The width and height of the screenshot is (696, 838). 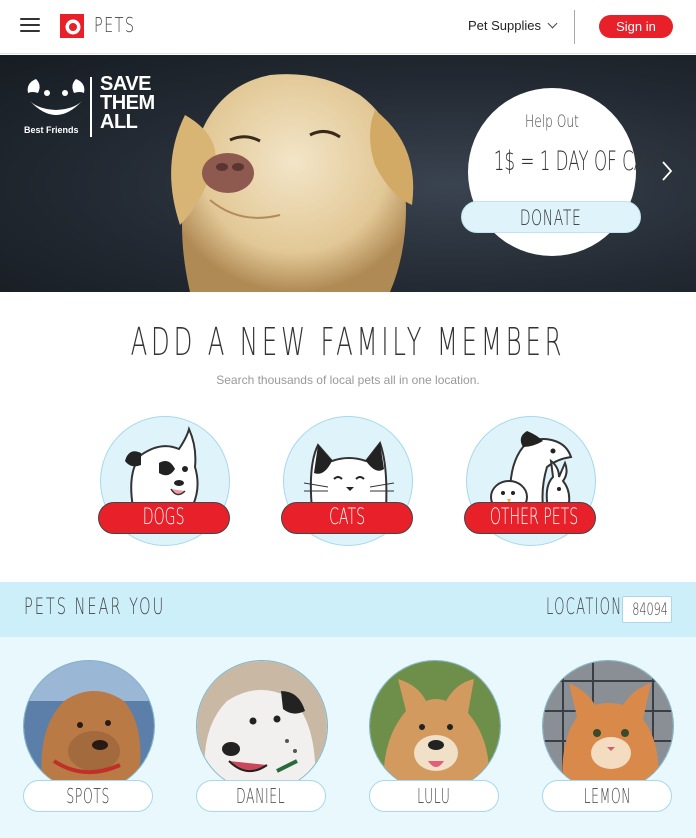 I want to click on care-rate-text: 1$ = 1 DAY OF CARE, so click(x=580, y=161).